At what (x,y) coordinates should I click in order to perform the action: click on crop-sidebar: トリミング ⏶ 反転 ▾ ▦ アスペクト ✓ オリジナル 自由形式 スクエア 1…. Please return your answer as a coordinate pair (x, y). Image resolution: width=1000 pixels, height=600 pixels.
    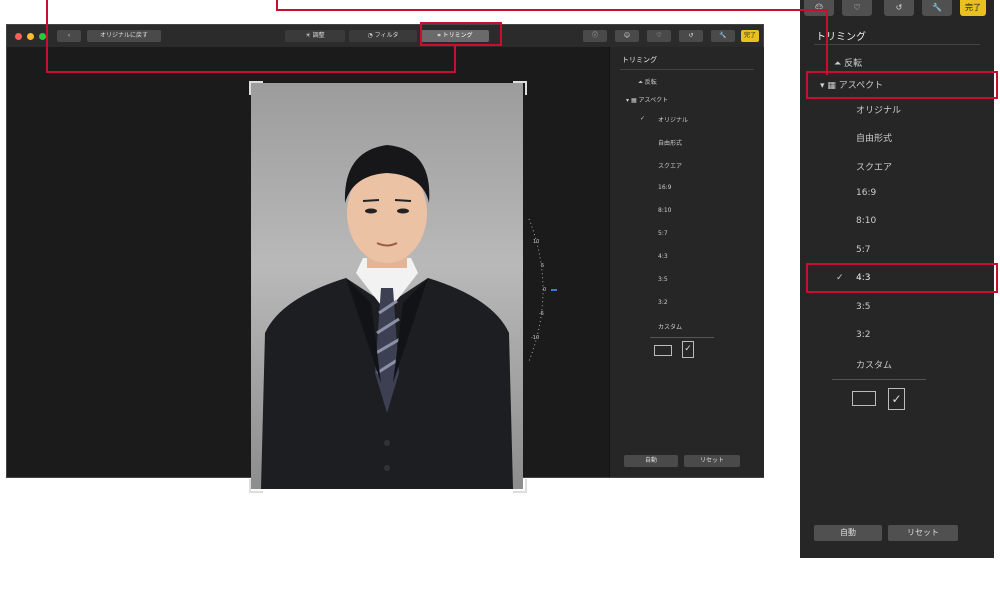
    Looking at the image, I should click on (686, 262).